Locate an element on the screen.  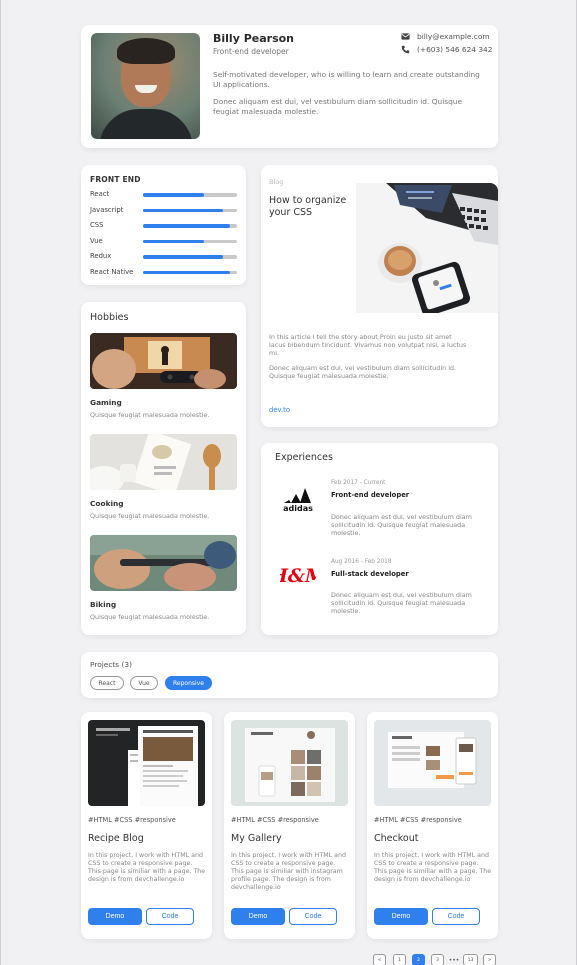
filter-chip-react: React is located at coordinates (107, 683).